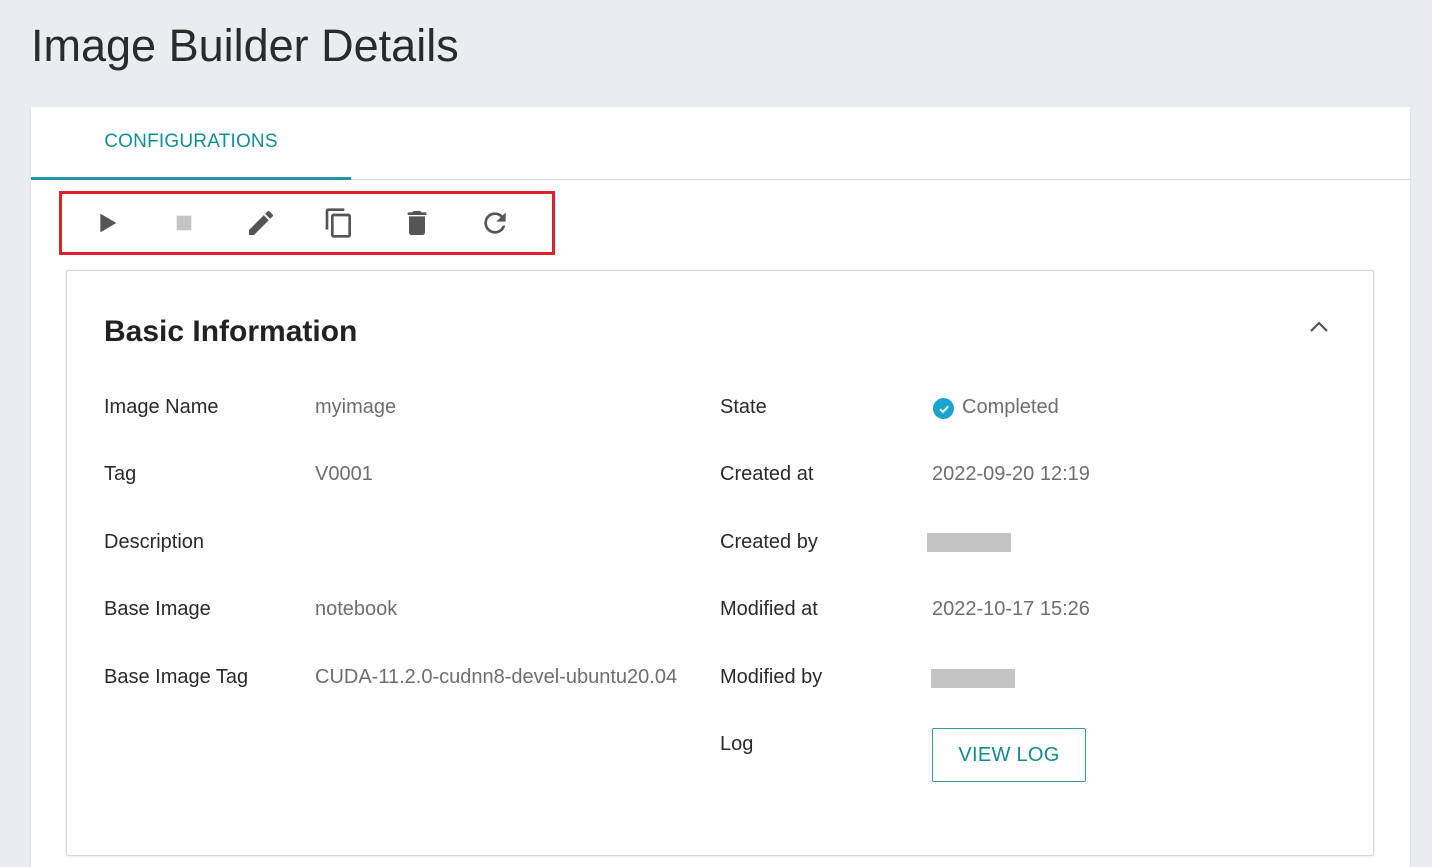 This screenshot has height=867, width=1432. I want to click on action-toolbar, so click(307, 223).